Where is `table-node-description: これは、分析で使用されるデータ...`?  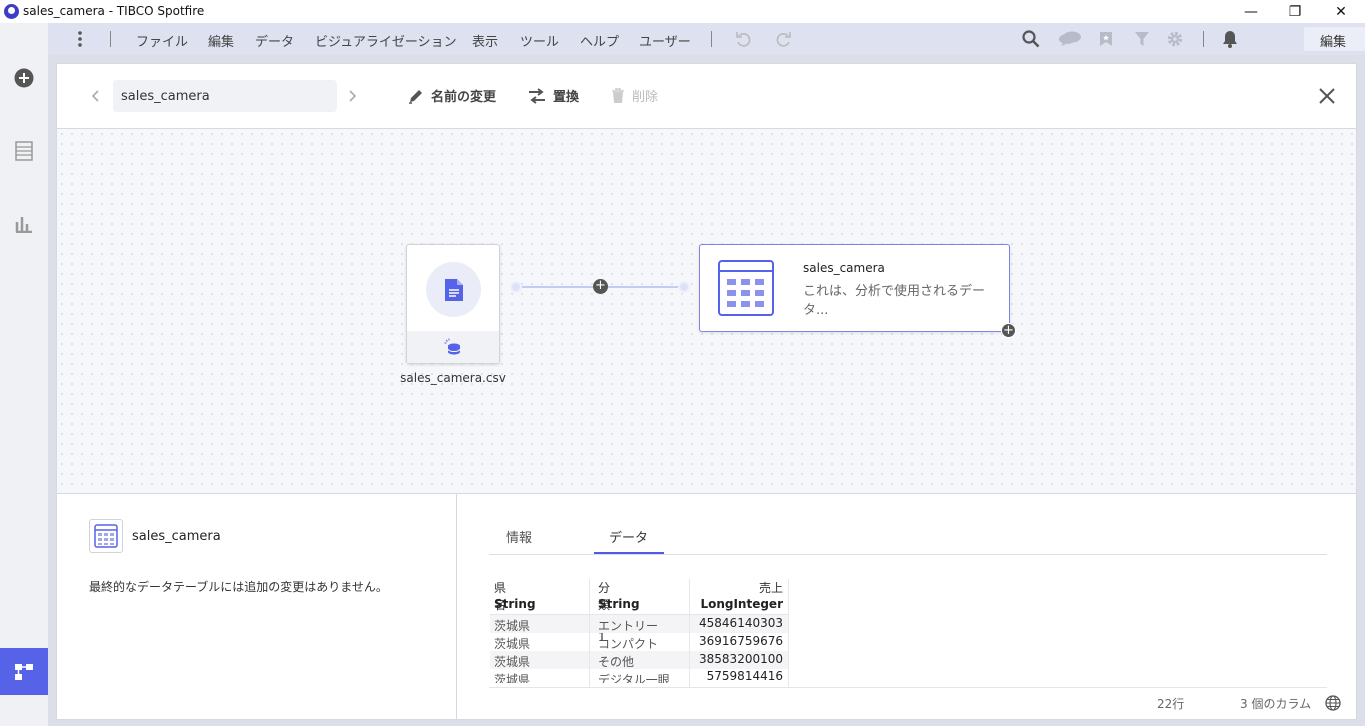 table-node-description: これは、分析で使用されるデータ... is located at coordinates (894, 301).